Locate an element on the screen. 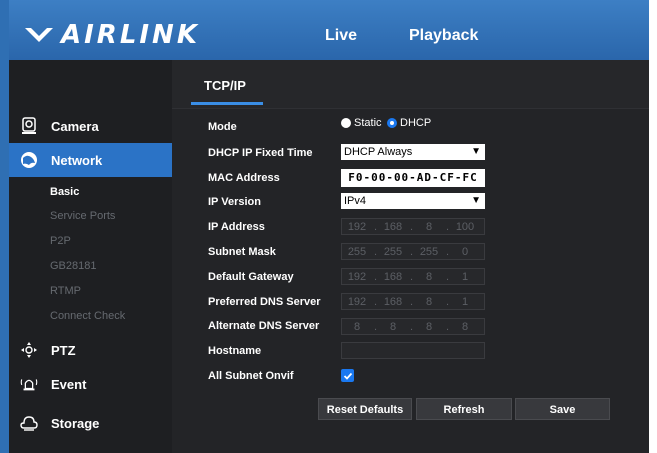  default-gateway-input: 192 . 168 . 8 . 1 is located at coordinates (413, 276).